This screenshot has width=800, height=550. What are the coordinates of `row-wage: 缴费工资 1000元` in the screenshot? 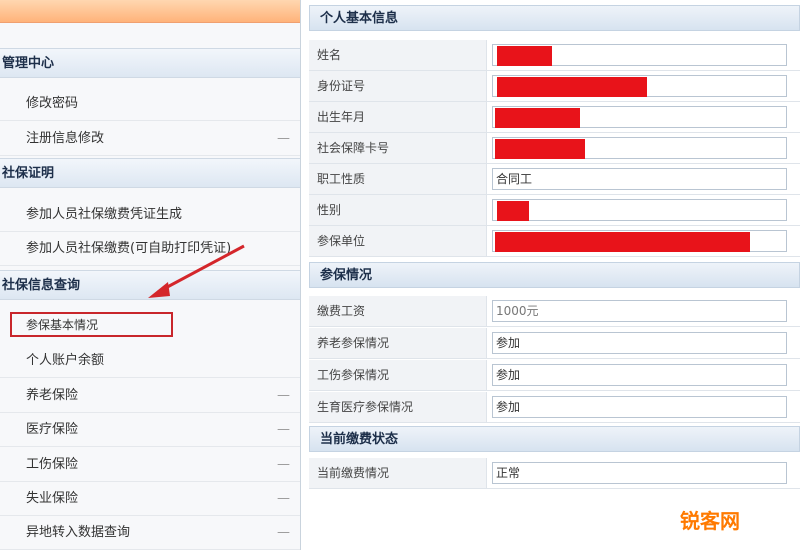 It's located at (554, 311).